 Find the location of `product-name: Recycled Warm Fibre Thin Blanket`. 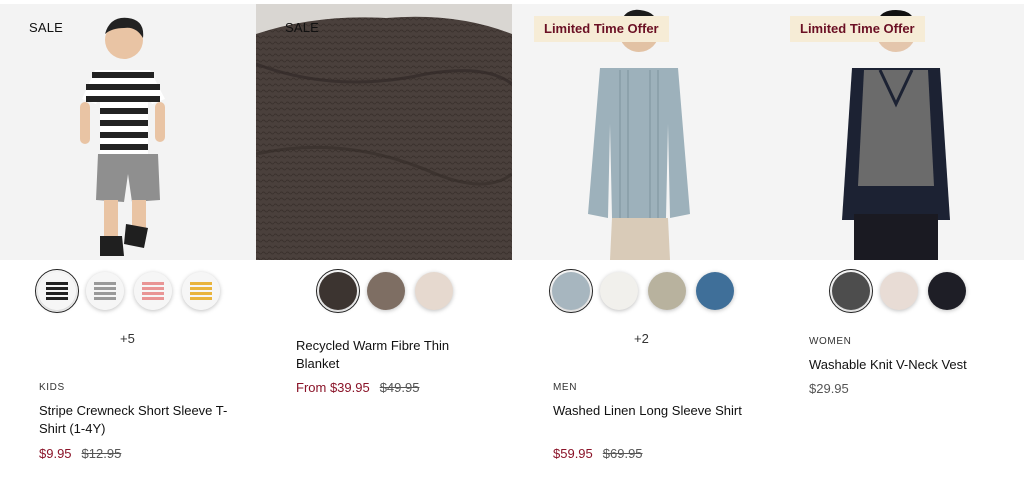

product-name: Recycled Warm Fibre Thin Blanket is located at coordinates (391, 355).